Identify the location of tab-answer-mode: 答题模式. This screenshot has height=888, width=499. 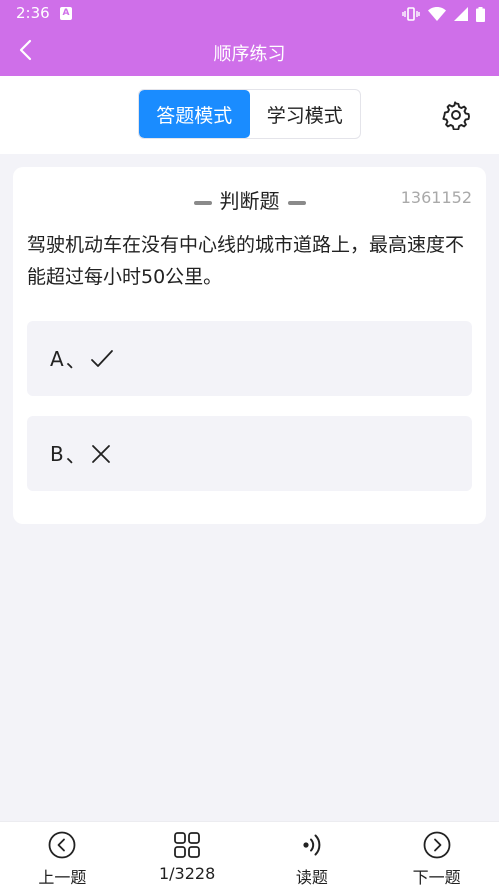
(194, 114).